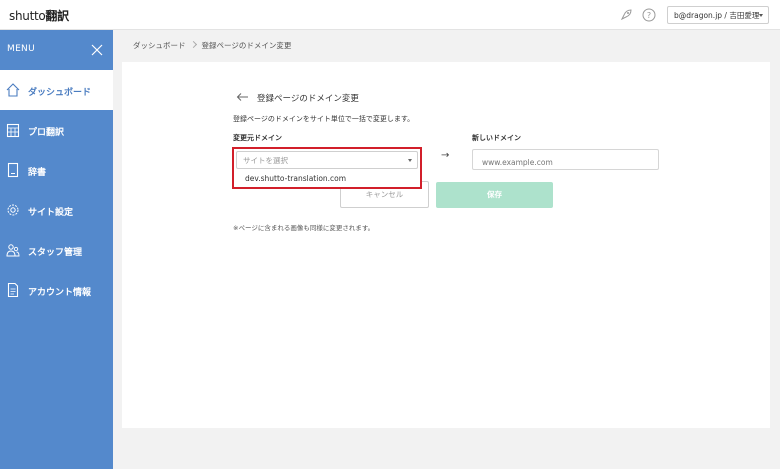 The image size is (780, 469). Describe the element at coordinates (27, 16) in the screenshot. I see `logo-text: shutto` at that location.